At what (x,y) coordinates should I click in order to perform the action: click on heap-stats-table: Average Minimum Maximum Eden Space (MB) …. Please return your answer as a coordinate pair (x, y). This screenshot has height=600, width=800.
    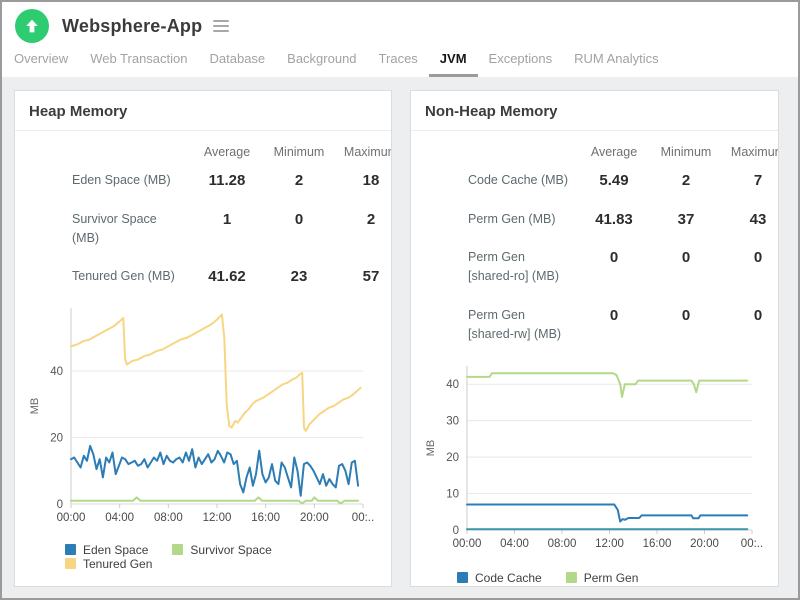
    Looking at the image, I should click on (203, 213).